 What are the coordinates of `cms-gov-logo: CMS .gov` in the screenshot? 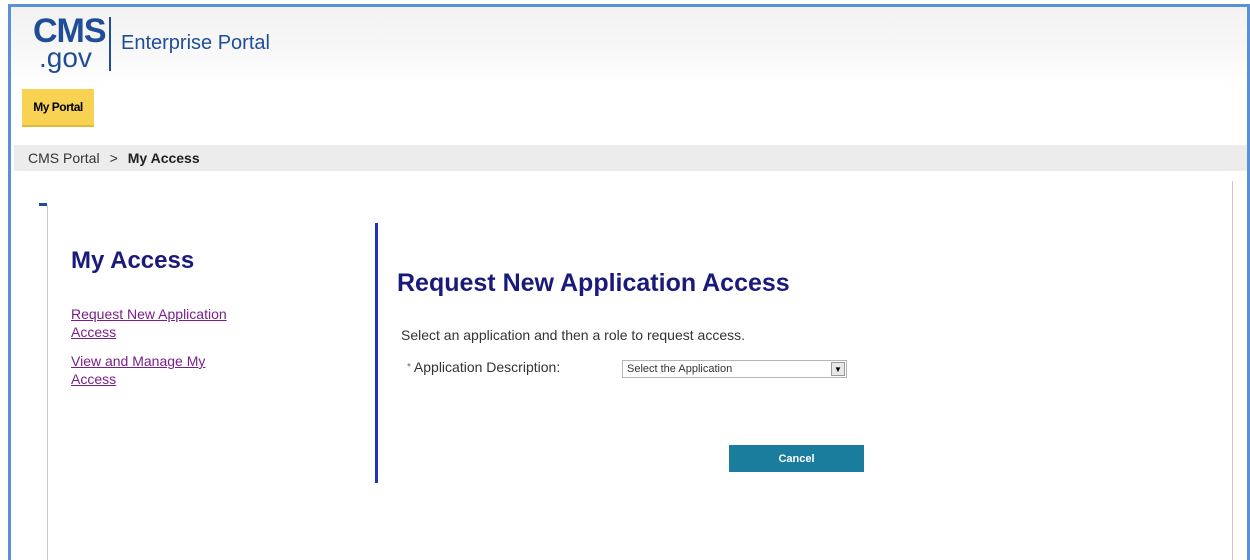 It's located at (69, 43).